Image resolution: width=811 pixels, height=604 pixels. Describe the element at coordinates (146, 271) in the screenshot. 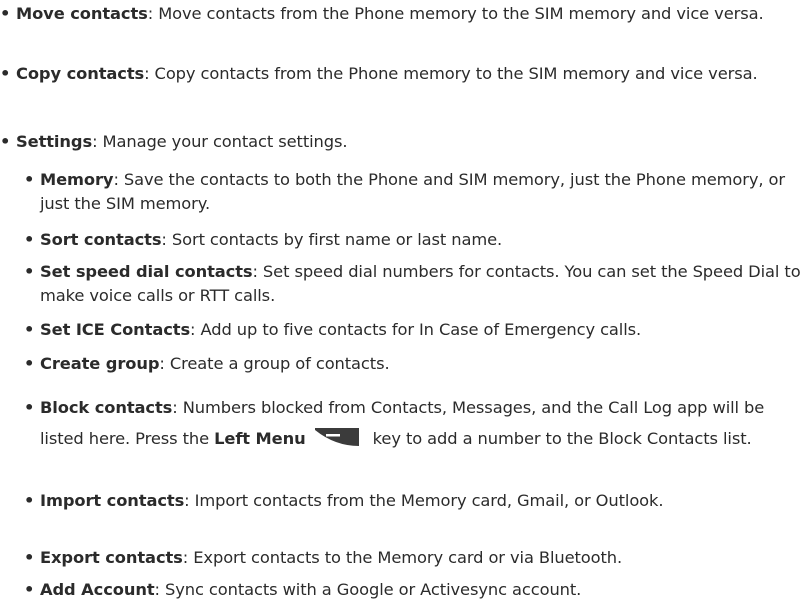

I see `item-term: Set speed dial contacts` at that location.